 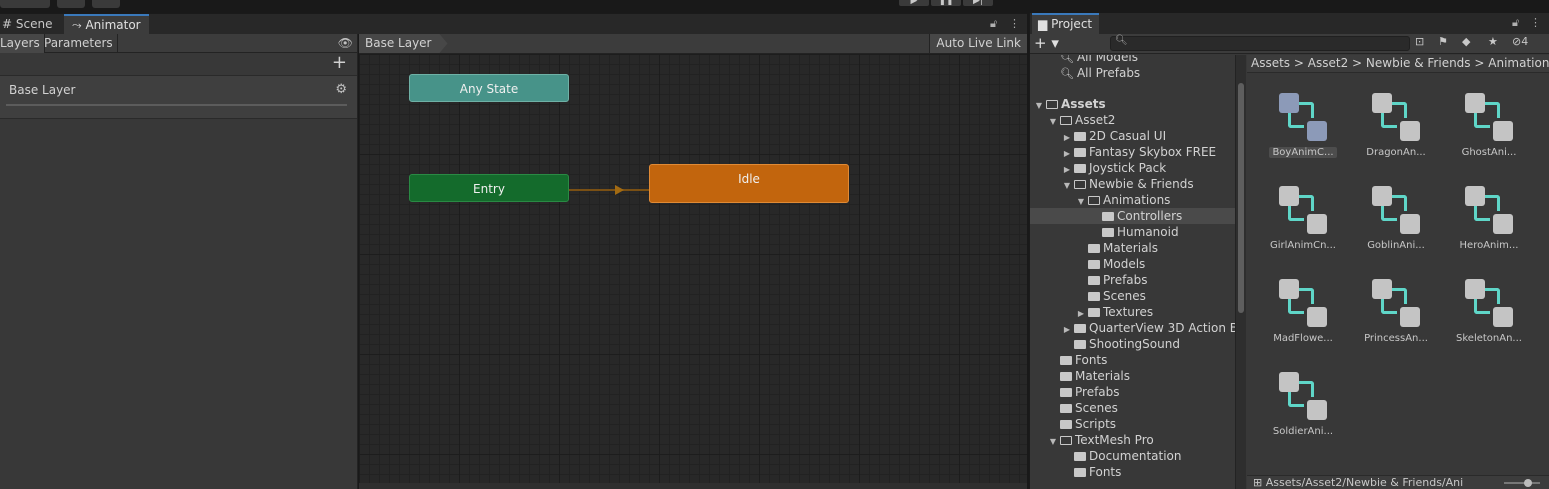 I want to click on layers-panel-tabs: Layers Parameters 👁︎, so click(x=178, y=43).